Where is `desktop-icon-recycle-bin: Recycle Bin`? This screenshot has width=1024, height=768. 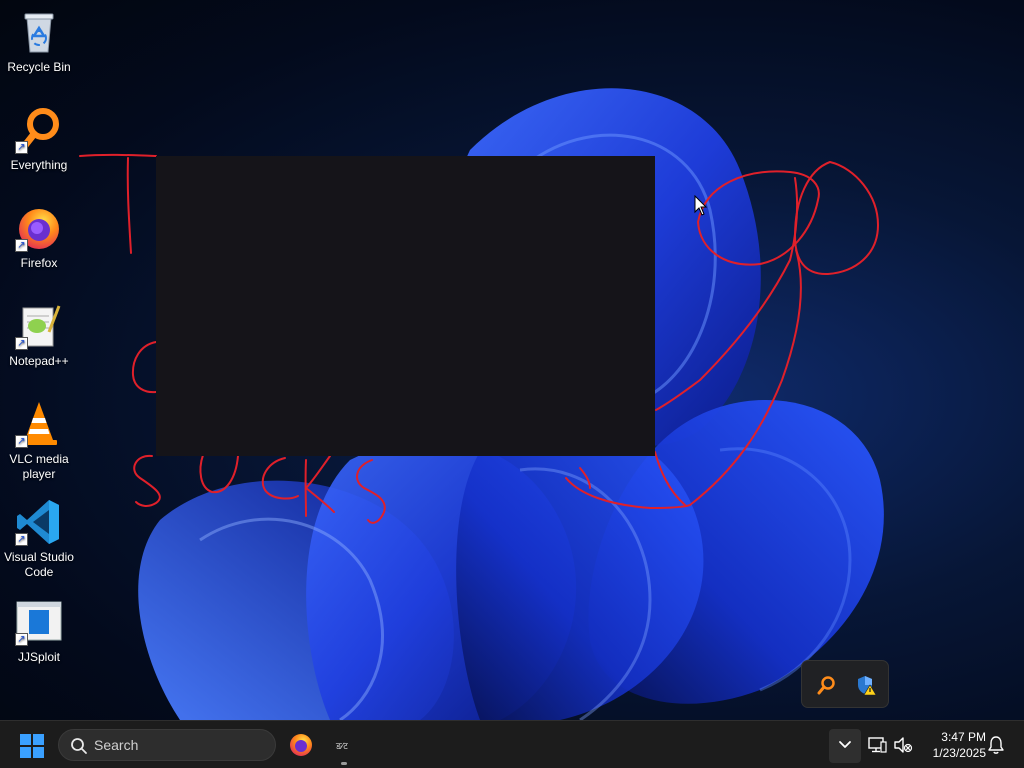 desktop-icon-recycle-bin: Recycle Bin is located at coordinates (39, 41).